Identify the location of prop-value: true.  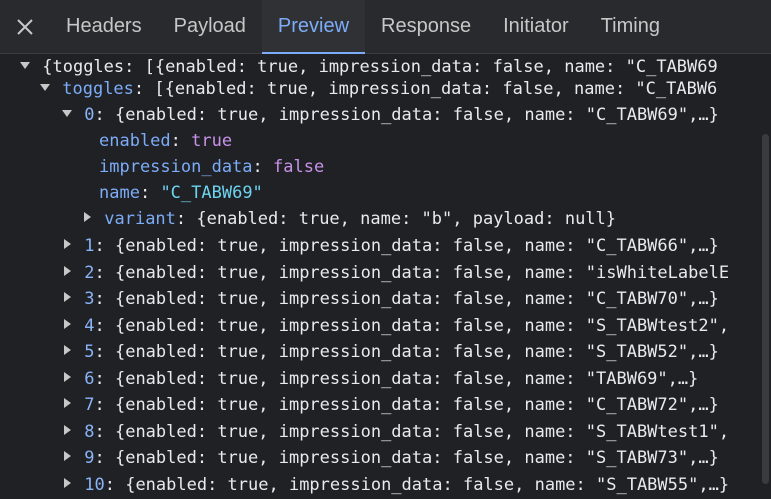
(212, 141).